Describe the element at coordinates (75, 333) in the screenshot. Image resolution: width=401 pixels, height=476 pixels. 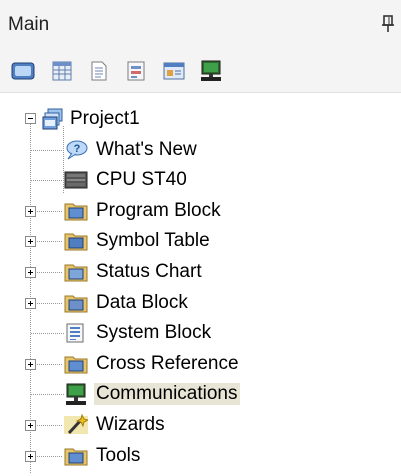
I see `system-block-icon` at that location.